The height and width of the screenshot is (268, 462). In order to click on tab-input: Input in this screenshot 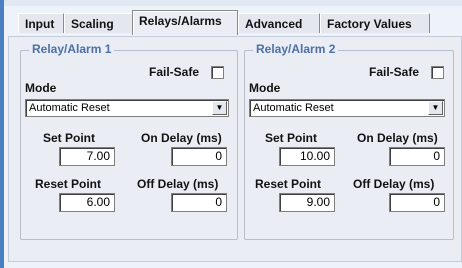, I will do `click(41, 23)`.